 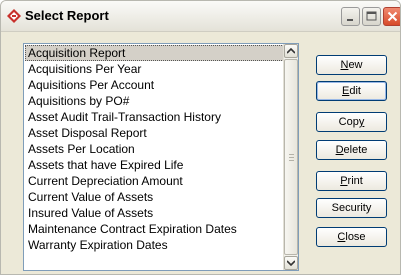 I want to click on print-button-label-post: rint, so click(x=355, y=181).